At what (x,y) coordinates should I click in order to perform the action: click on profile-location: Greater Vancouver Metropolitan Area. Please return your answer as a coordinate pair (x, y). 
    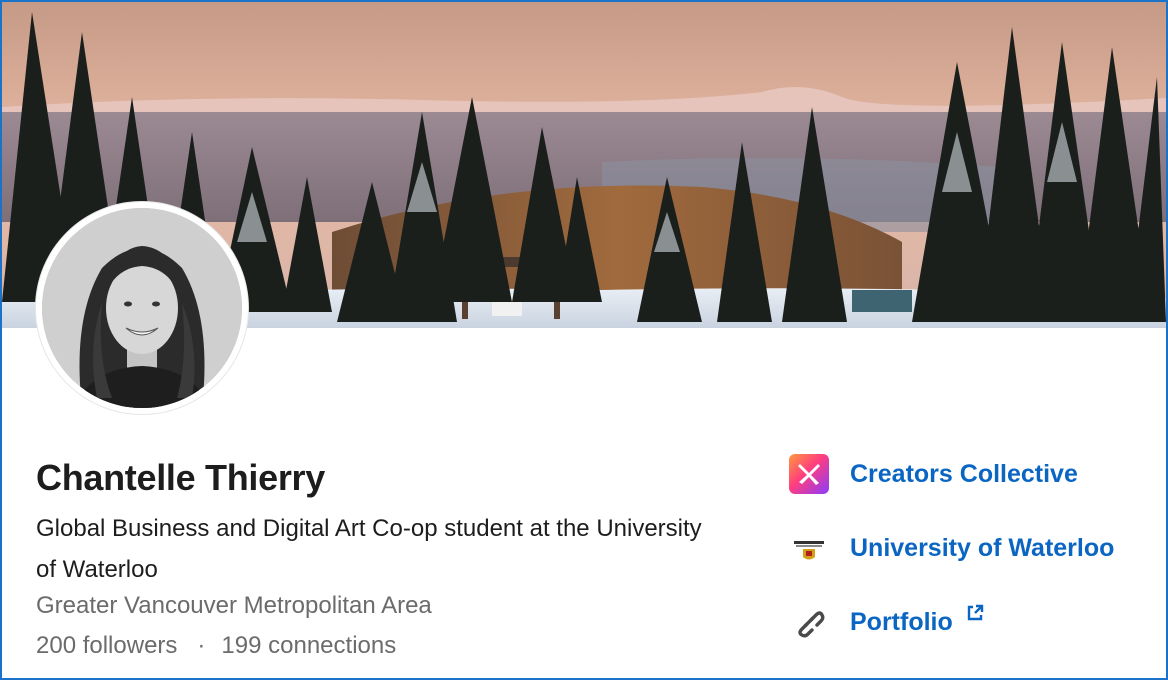
    Looking at the image, I should click on (234, 605).